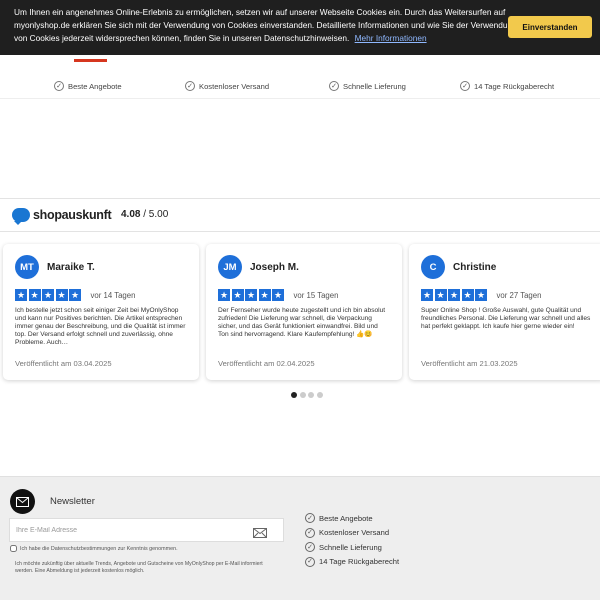 Image resolution: width=600 pixels, height=600 pixels. What do you see at coordinates (113, 295) in the screenshot?
I see `review-age: vor 14 Tagen` at bounding box center [113, 295].